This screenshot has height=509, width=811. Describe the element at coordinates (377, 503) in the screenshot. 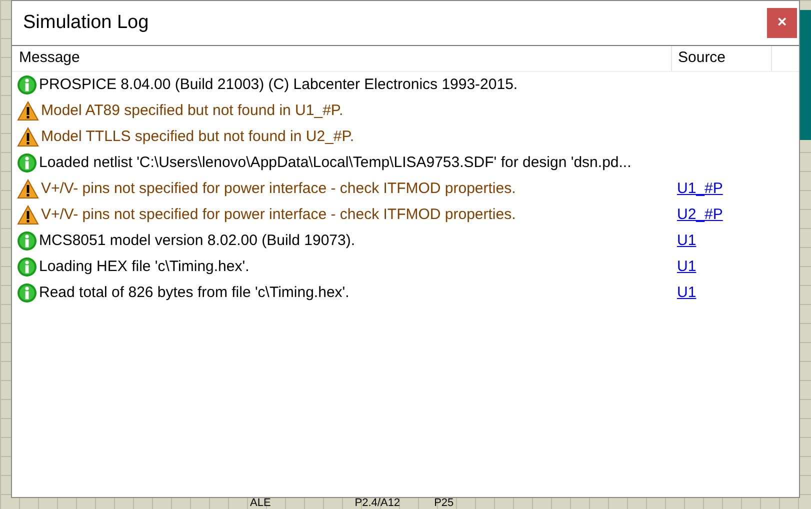

I see `pin-label: P2.4/A12` at that location.